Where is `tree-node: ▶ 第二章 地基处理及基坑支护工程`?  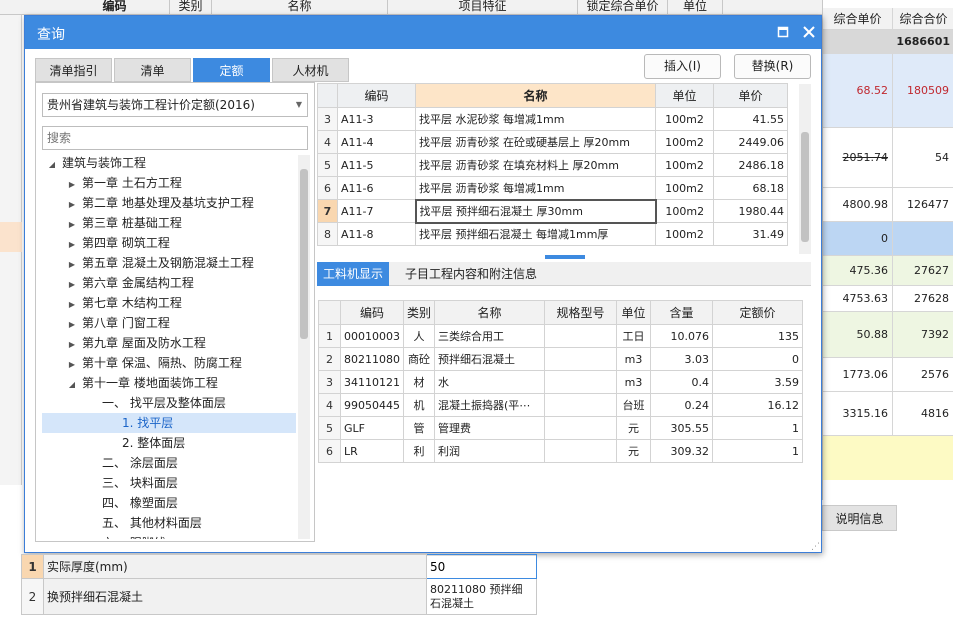
tree-node: ▶ 第二章 地基处理及基坑支护工程 is located at coordinates (169, 203).